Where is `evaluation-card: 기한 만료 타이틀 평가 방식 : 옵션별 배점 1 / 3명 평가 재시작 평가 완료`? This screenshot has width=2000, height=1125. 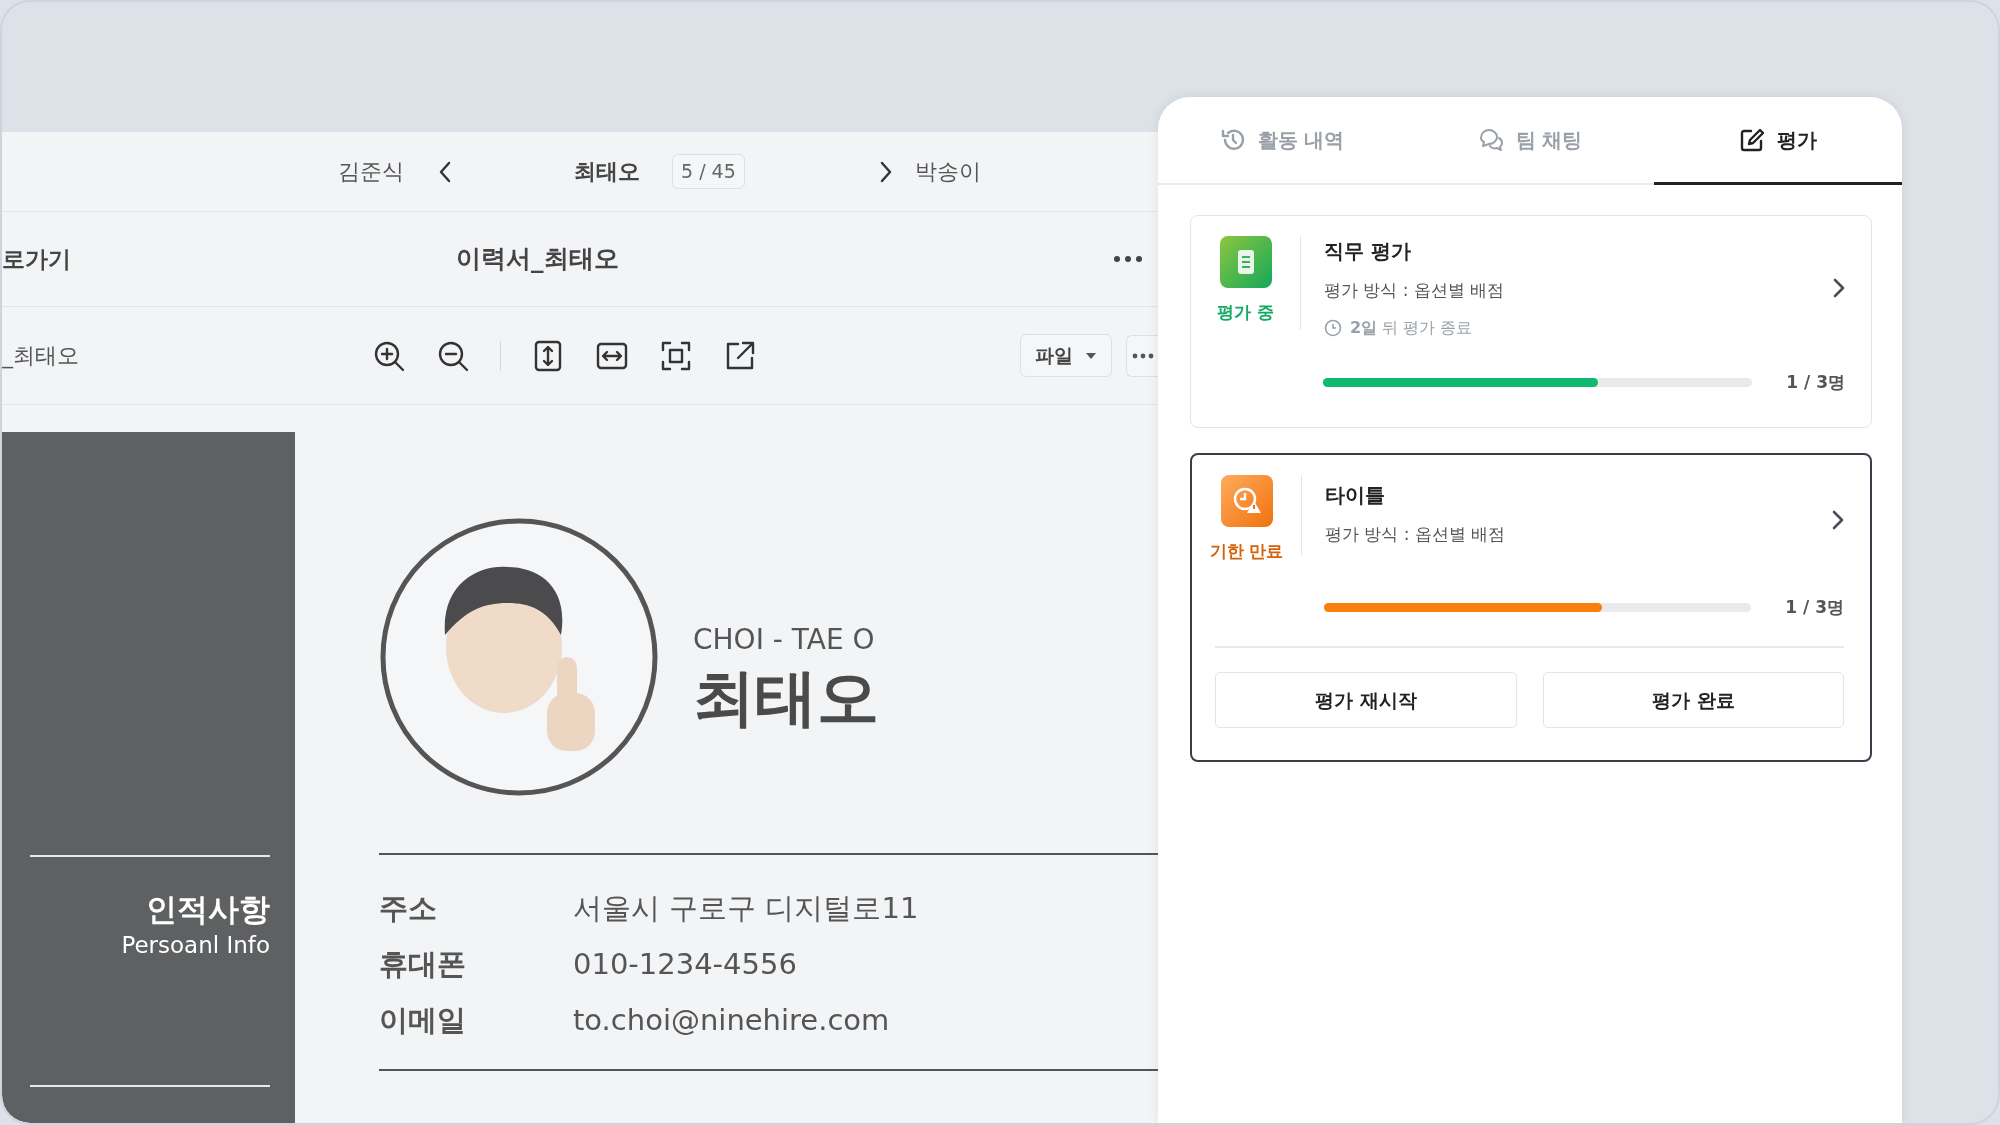
evaluation-card: 기한 만료 타이틀 평가 방식 : 옵션별 배점 1 / 3명 평가 재시작 평가 완료 is located at coordinates (1531, 607).